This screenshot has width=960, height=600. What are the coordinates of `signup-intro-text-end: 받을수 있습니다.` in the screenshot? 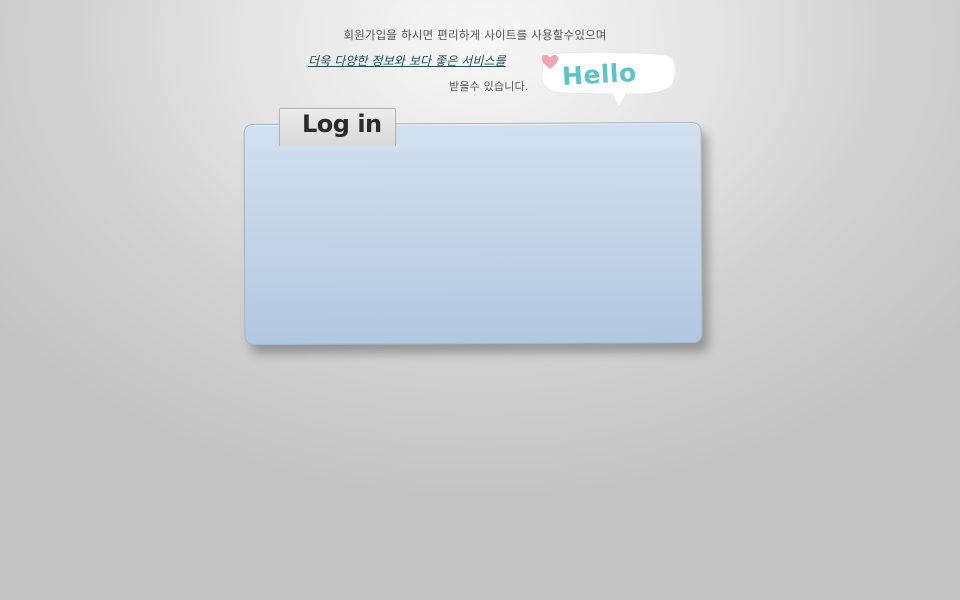 It's located at (489, 86).